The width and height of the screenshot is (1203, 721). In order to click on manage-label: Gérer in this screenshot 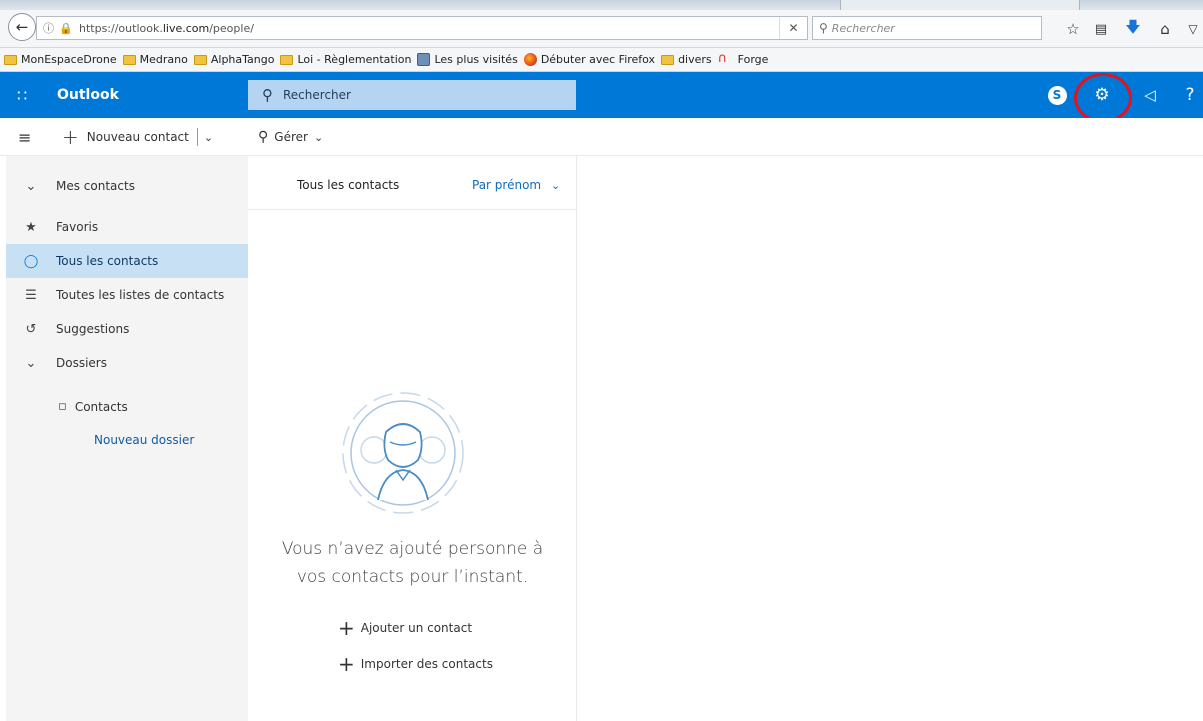, I will do `click(291, 137)`.